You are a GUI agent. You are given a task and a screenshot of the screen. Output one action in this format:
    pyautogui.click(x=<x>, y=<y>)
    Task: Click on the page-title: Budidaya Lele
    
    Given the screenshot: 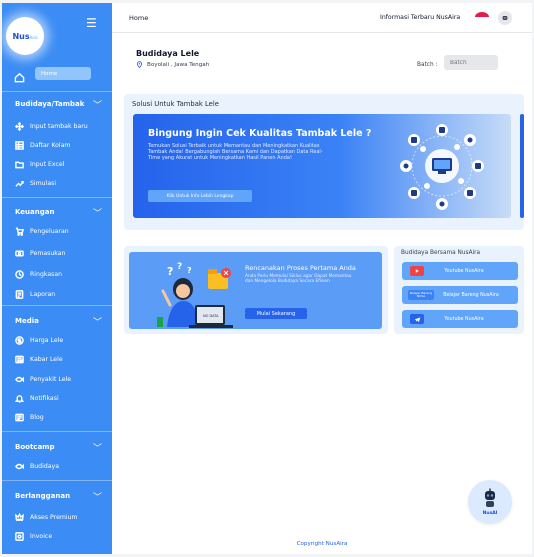 What is the action you would take?
    pyautogui.click(x=168, y=53)
    